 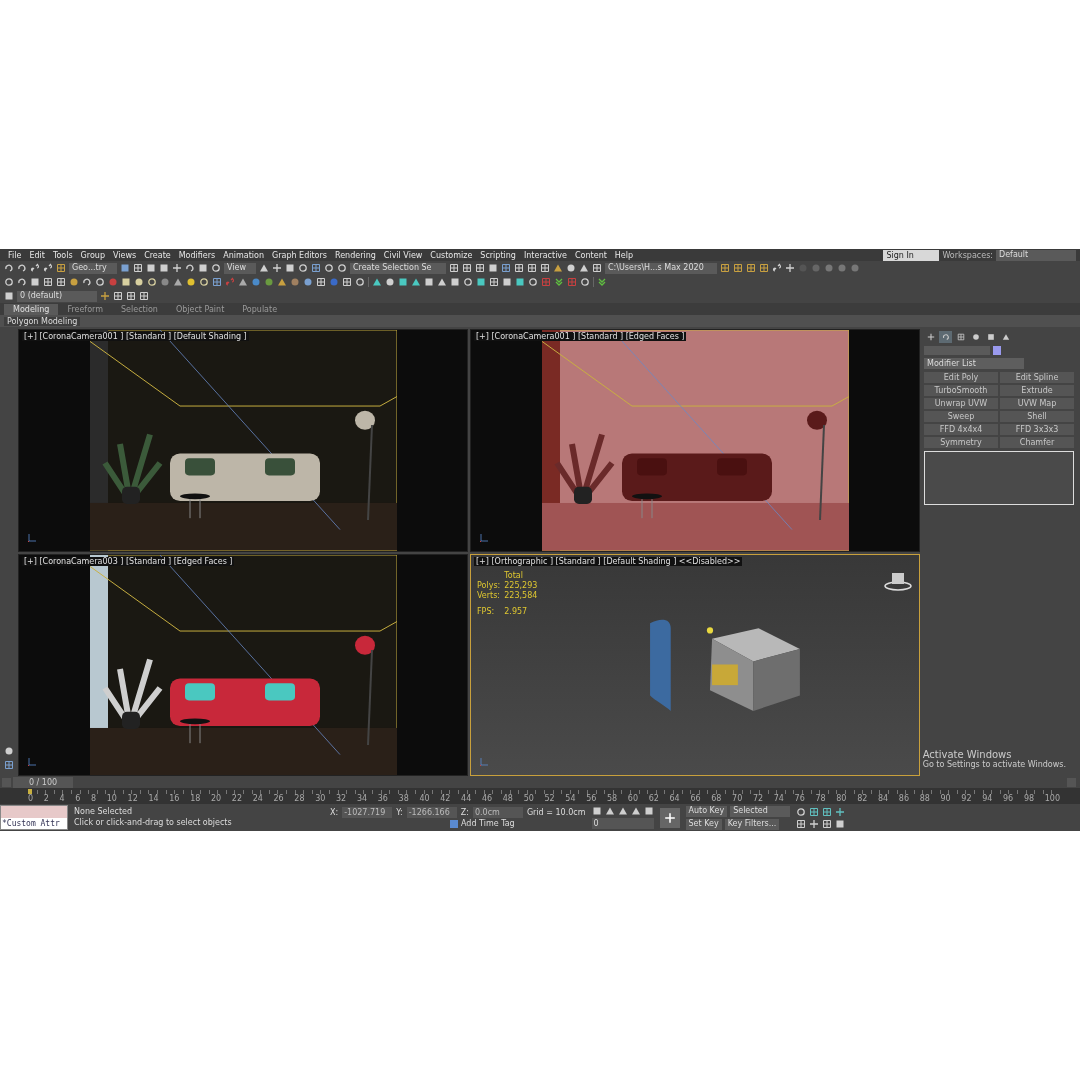 What do you see at coordinates (497, 812) in the screenshot?
I see `z-field: 0.0cm` at bounding box center [497, 812].